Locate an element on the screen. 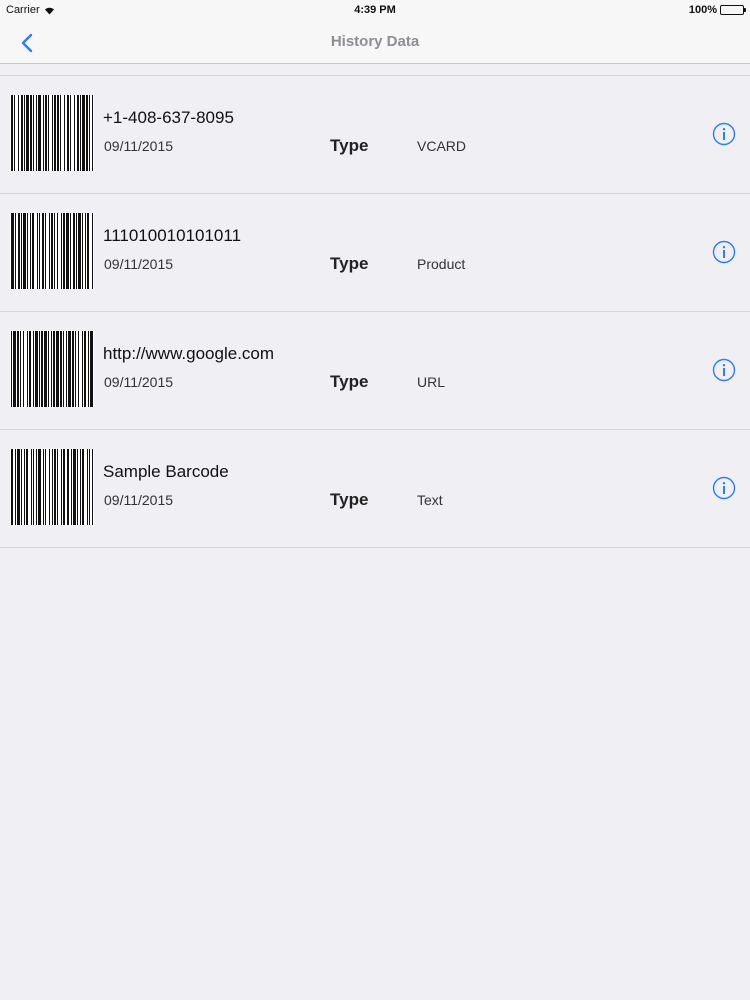 The image size is (750, 1000). history-row: http://www.google.com 09/11/2015 Type URL is located at coordinates (375, 371).